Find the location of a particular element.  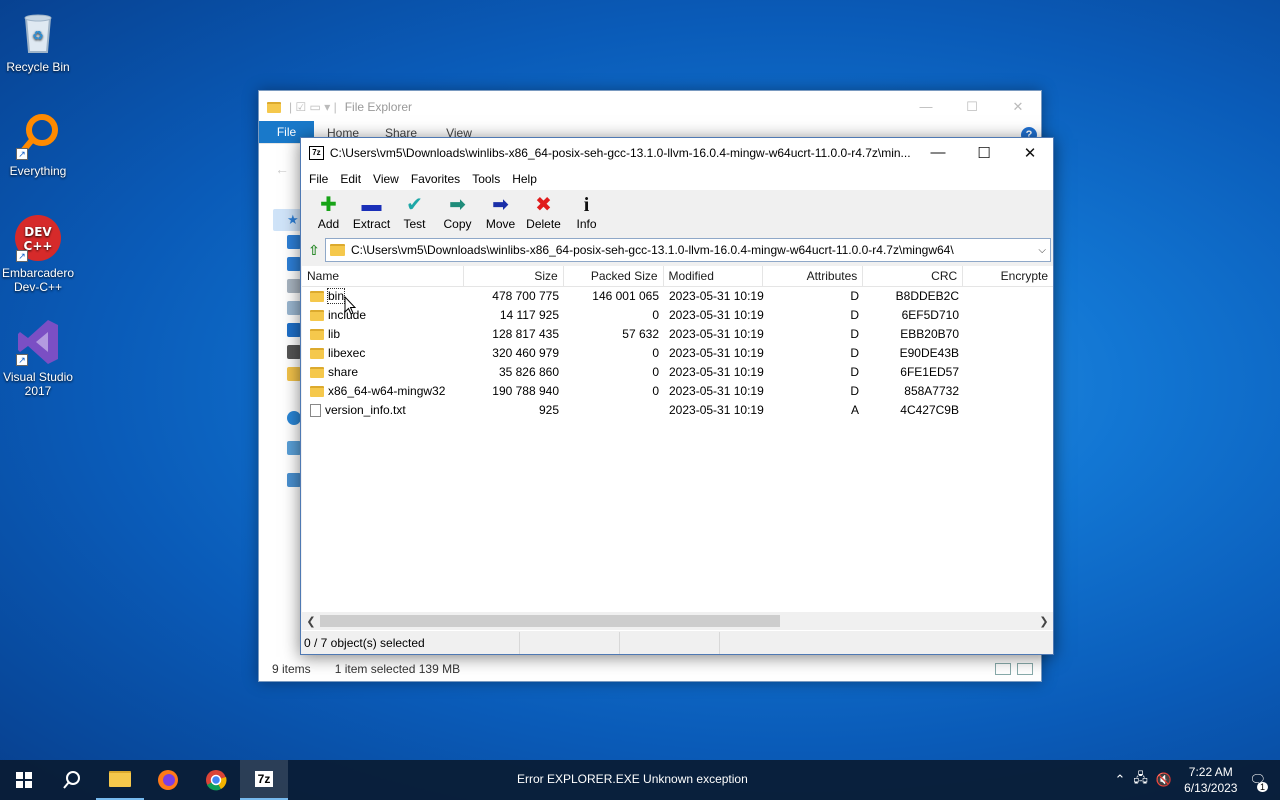

item-size: 190 788 940 is located at coordinates (525, 391).